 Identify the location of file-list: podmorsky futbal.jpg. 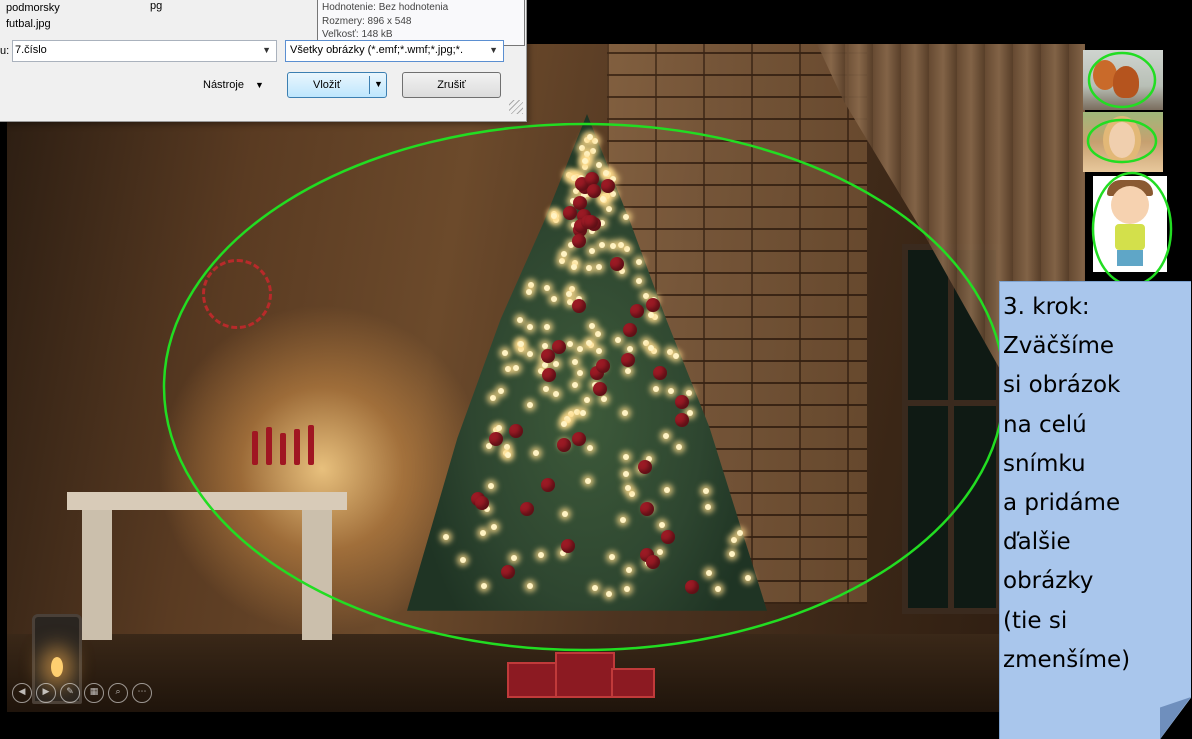
(33, 16).